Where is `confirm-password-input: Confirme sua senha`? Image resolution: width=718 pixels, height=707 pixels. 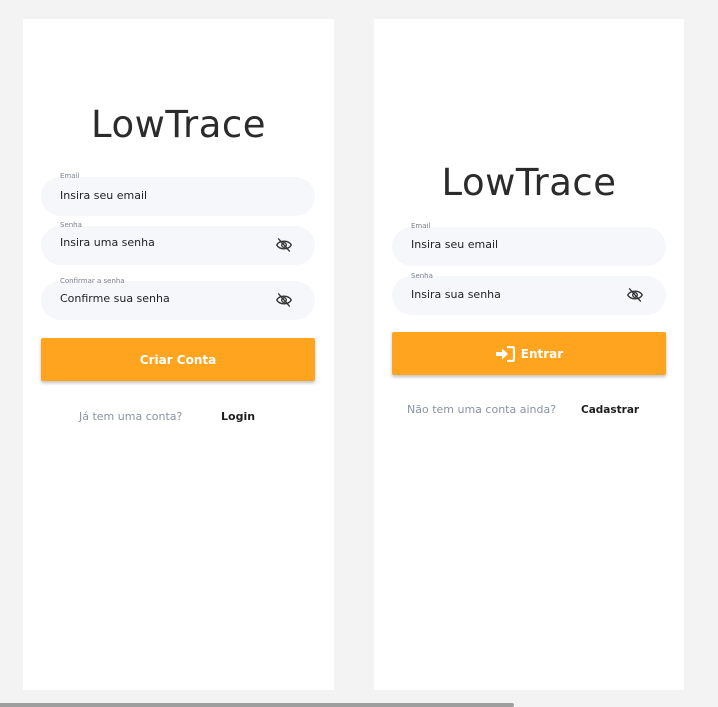 confirm-password-input: Confirme sua senha is located at coordinates (115, 299).